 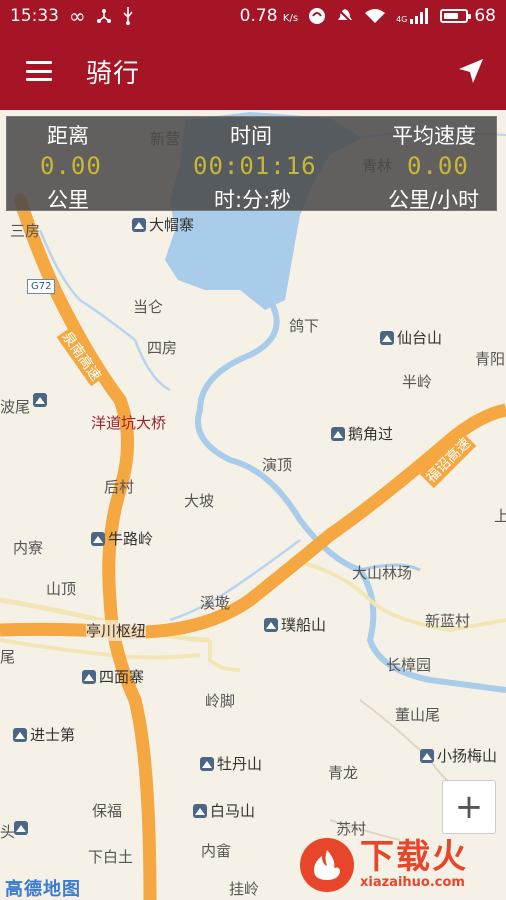 I want to click on avg-speed-label: 平均速度, so click(x=434, y=136).